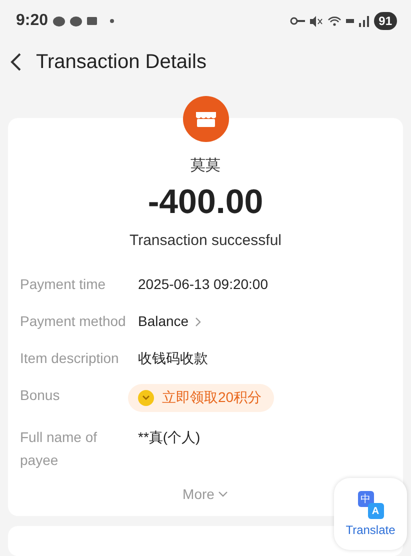  I want to click on detail-label: Item description, so click(70, 358).